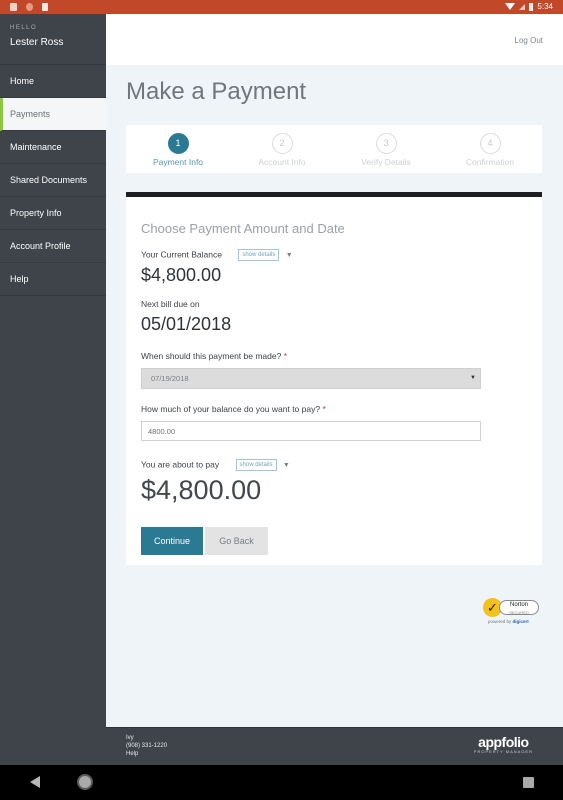  What do you see at coordinates (528, 782) in the screenshot?
I see `recent-apps-icon` at bounding box center [528, 782].